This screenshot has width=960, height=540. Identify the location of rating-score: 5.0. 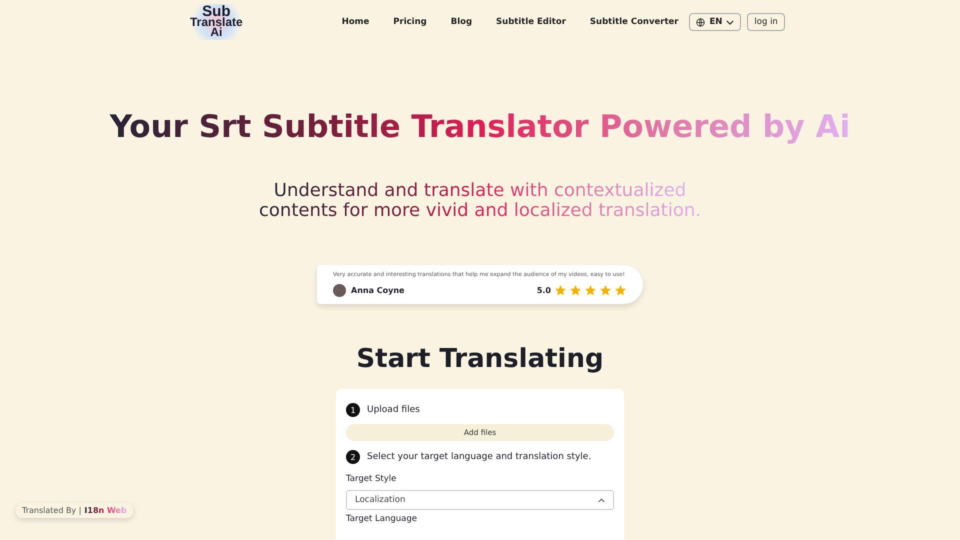
(543, 291).